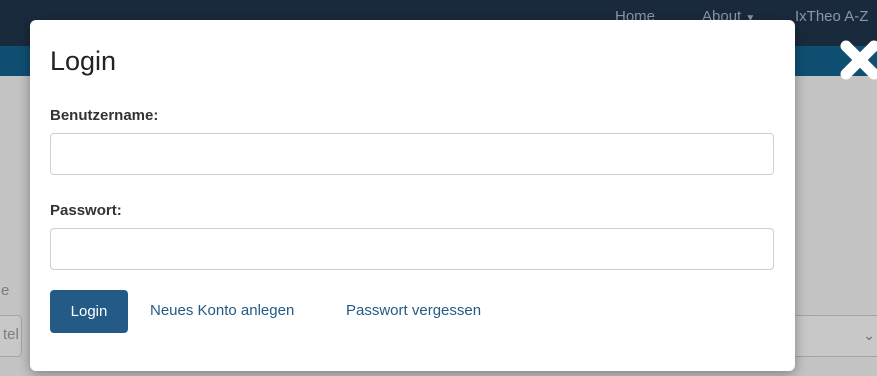  Describe the element at coordinates (222, 310) in the screenshot. I see `new-account-link: Neues Konto anlegen` at that location.